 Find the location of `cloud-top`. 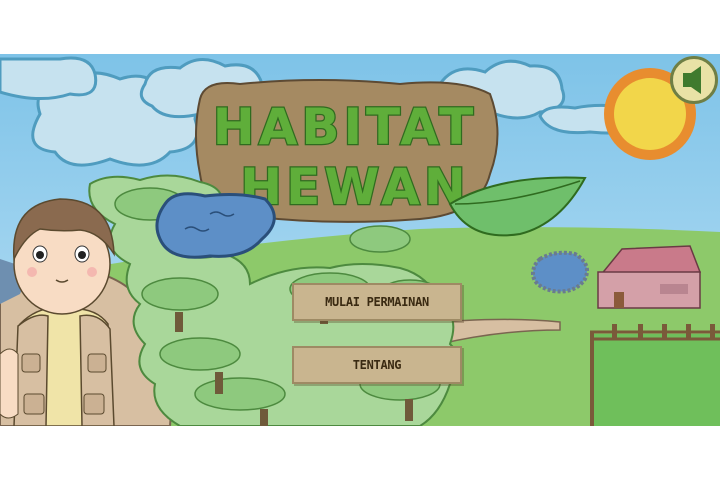

cloud-top is located at coordinates (49, 78).